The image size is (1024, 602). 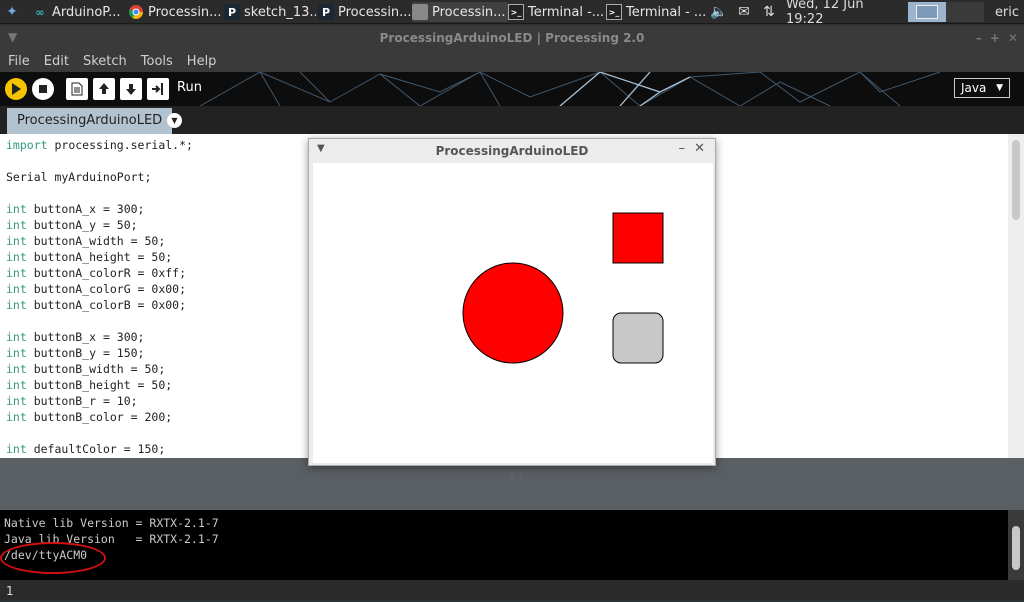 What do you see at coordinates (106, 305) in the screenshot?
I see `code-text: buttonA_colorB = 0x00;` at bounding box center [106, 305].